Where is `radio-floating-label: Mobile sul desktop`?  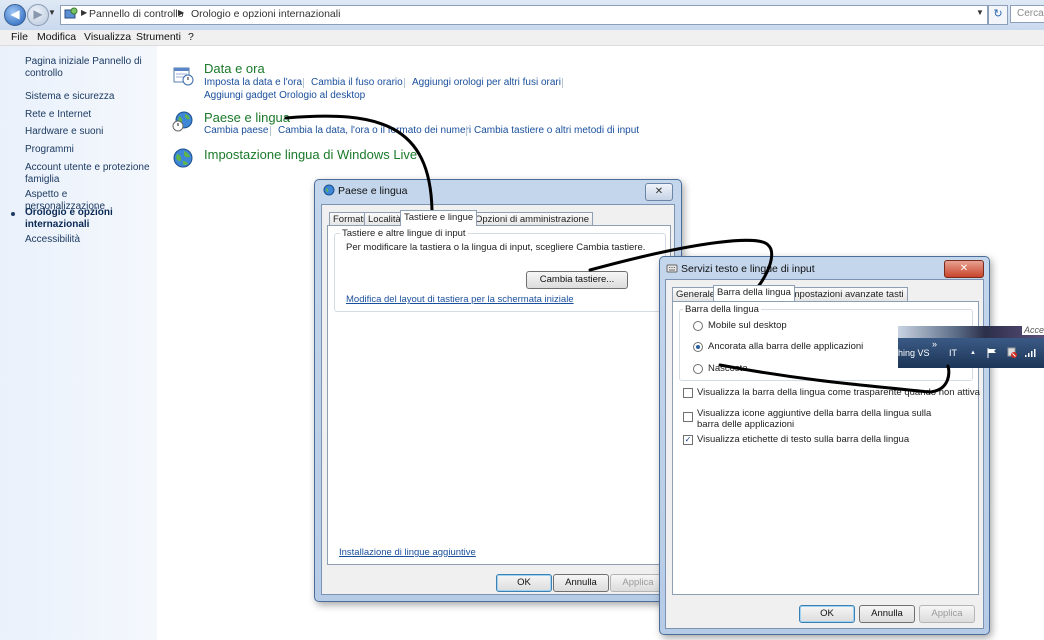 radio-floating-label: Mobile sul desktop is located at coordinates (747, 325).